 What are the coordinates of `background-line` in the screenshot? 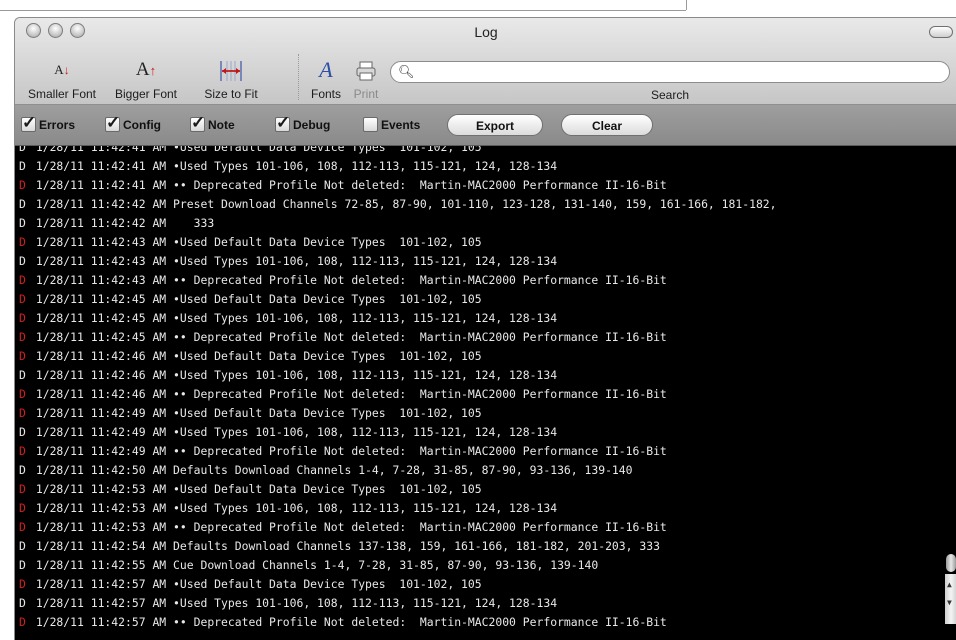 It's located at (343, 5).